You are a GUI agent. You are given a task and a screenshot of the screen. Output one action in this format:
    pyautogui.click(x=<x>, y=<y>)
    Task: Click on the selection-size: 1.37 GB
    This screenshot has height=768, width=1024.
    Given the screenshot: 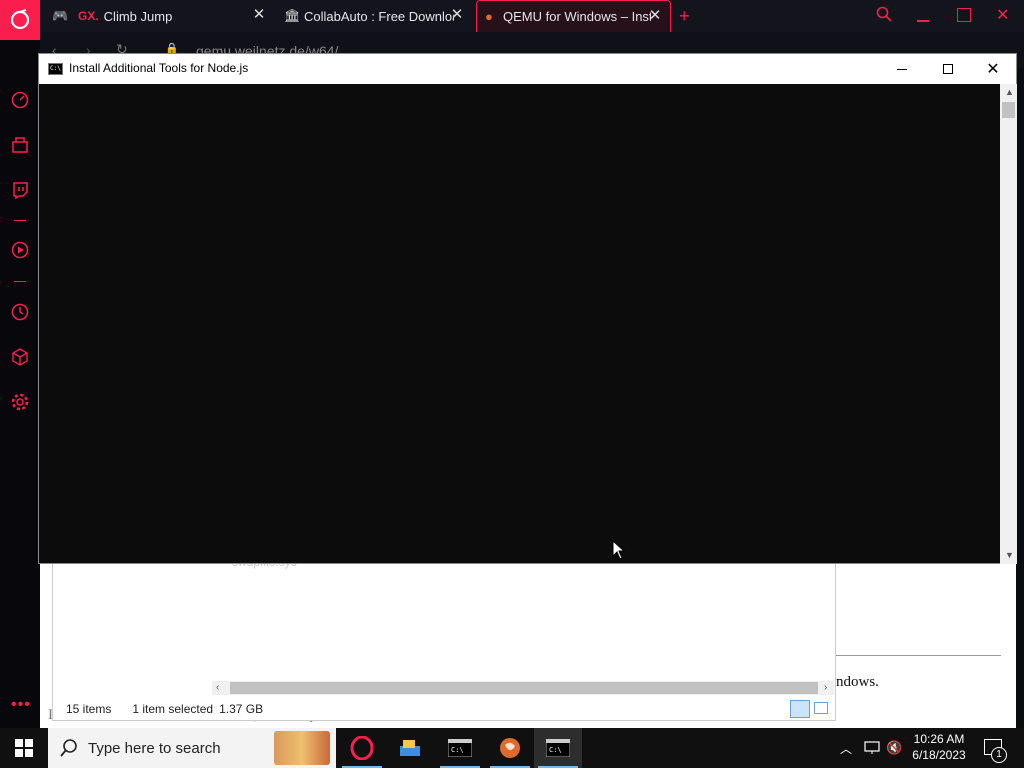 What is the action you would take?
    pyautogui.click(x=241, y=709)
    